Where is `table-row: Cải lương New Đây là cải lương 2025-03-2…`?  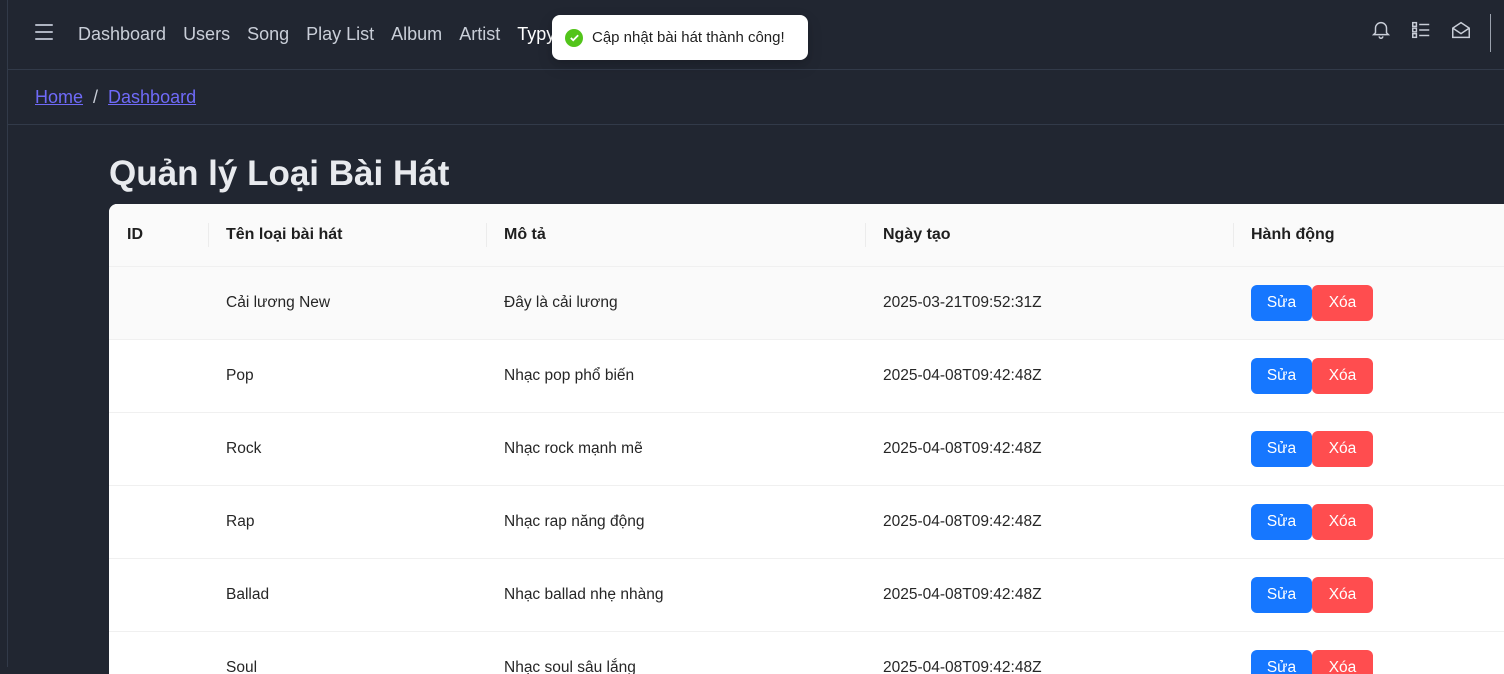 table-row: Cải lương New Đây là cải lương 2025-03-2… is located at coordinates (806, 302).